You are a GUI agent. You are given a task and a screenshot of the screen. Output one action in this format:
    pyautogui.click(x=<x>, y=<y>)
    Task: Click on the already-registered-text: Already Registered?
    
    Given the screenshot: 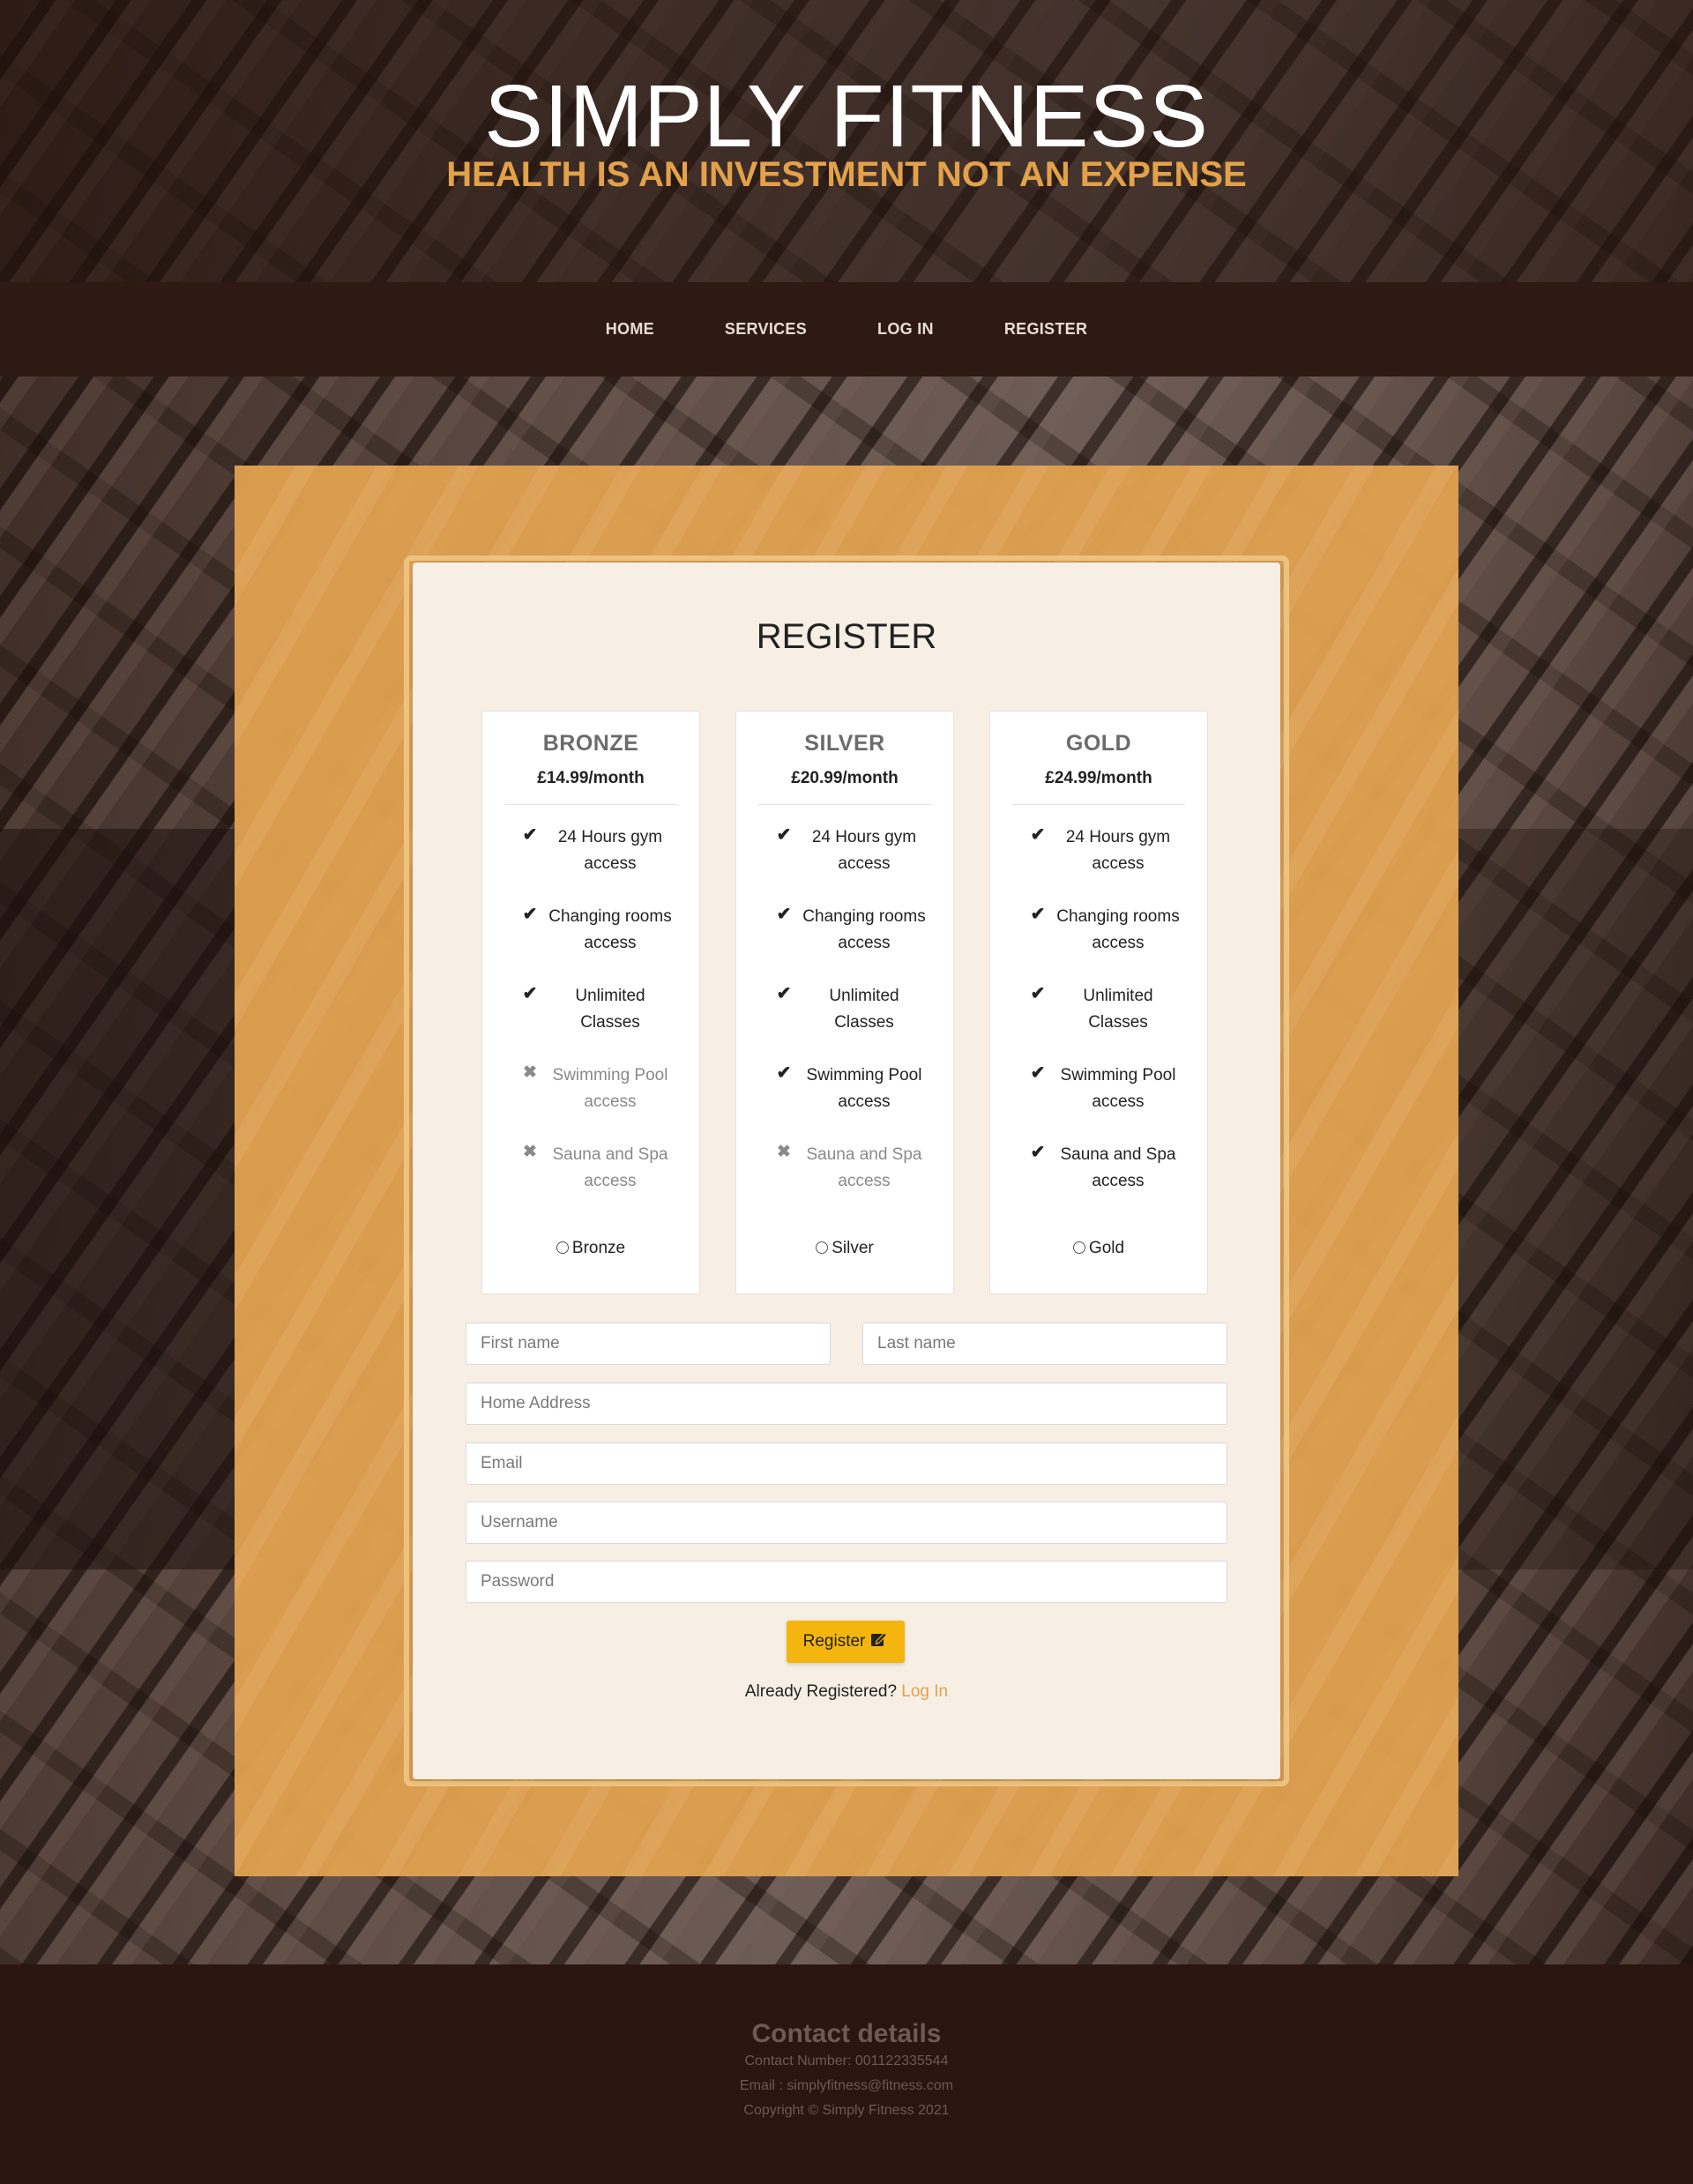 What is the action you would take?
    pyautogui.click(x=821, y=1691)
    